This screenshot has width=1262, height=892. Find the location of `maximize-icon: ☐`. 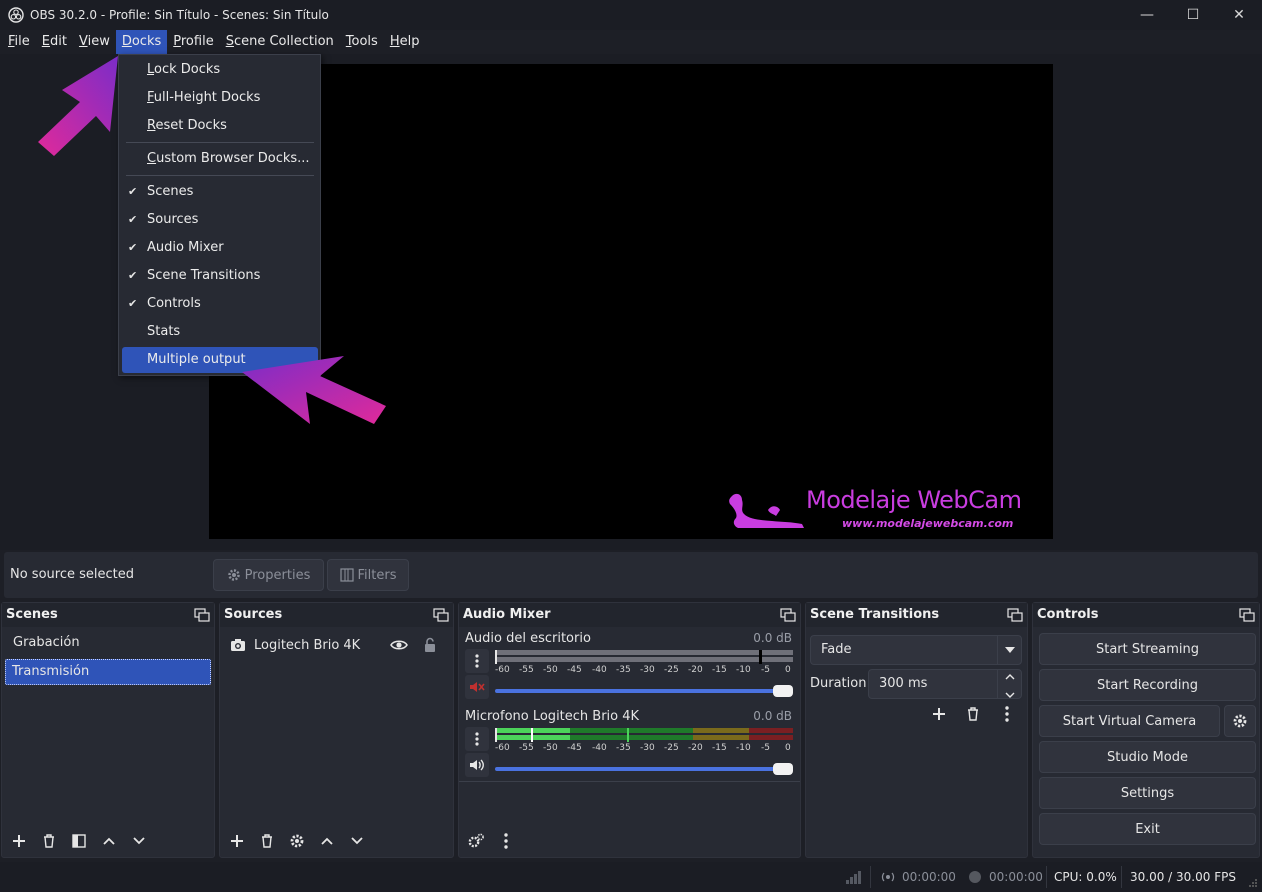

maximize-icon: ☐ is located at coordinates (1193, 15).